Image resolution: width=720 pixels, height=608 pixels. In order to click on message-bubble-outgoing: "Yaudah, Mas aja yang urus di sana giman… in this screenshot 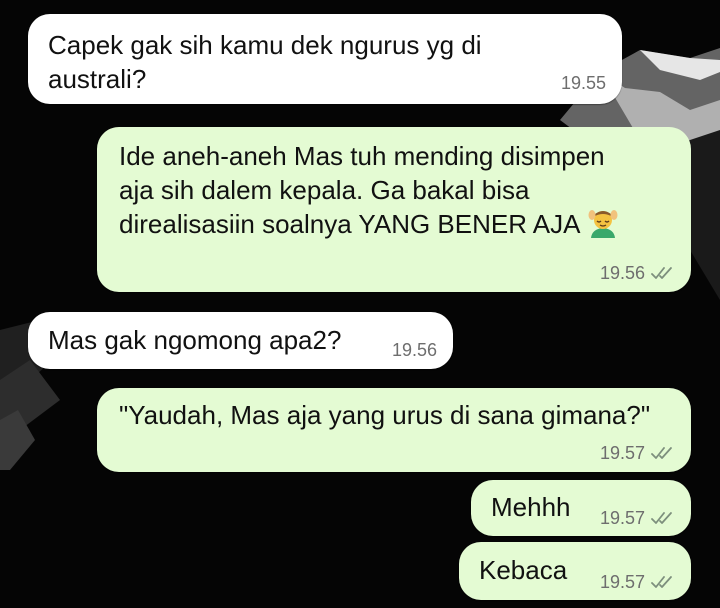, I will do `click(394, 430)`.